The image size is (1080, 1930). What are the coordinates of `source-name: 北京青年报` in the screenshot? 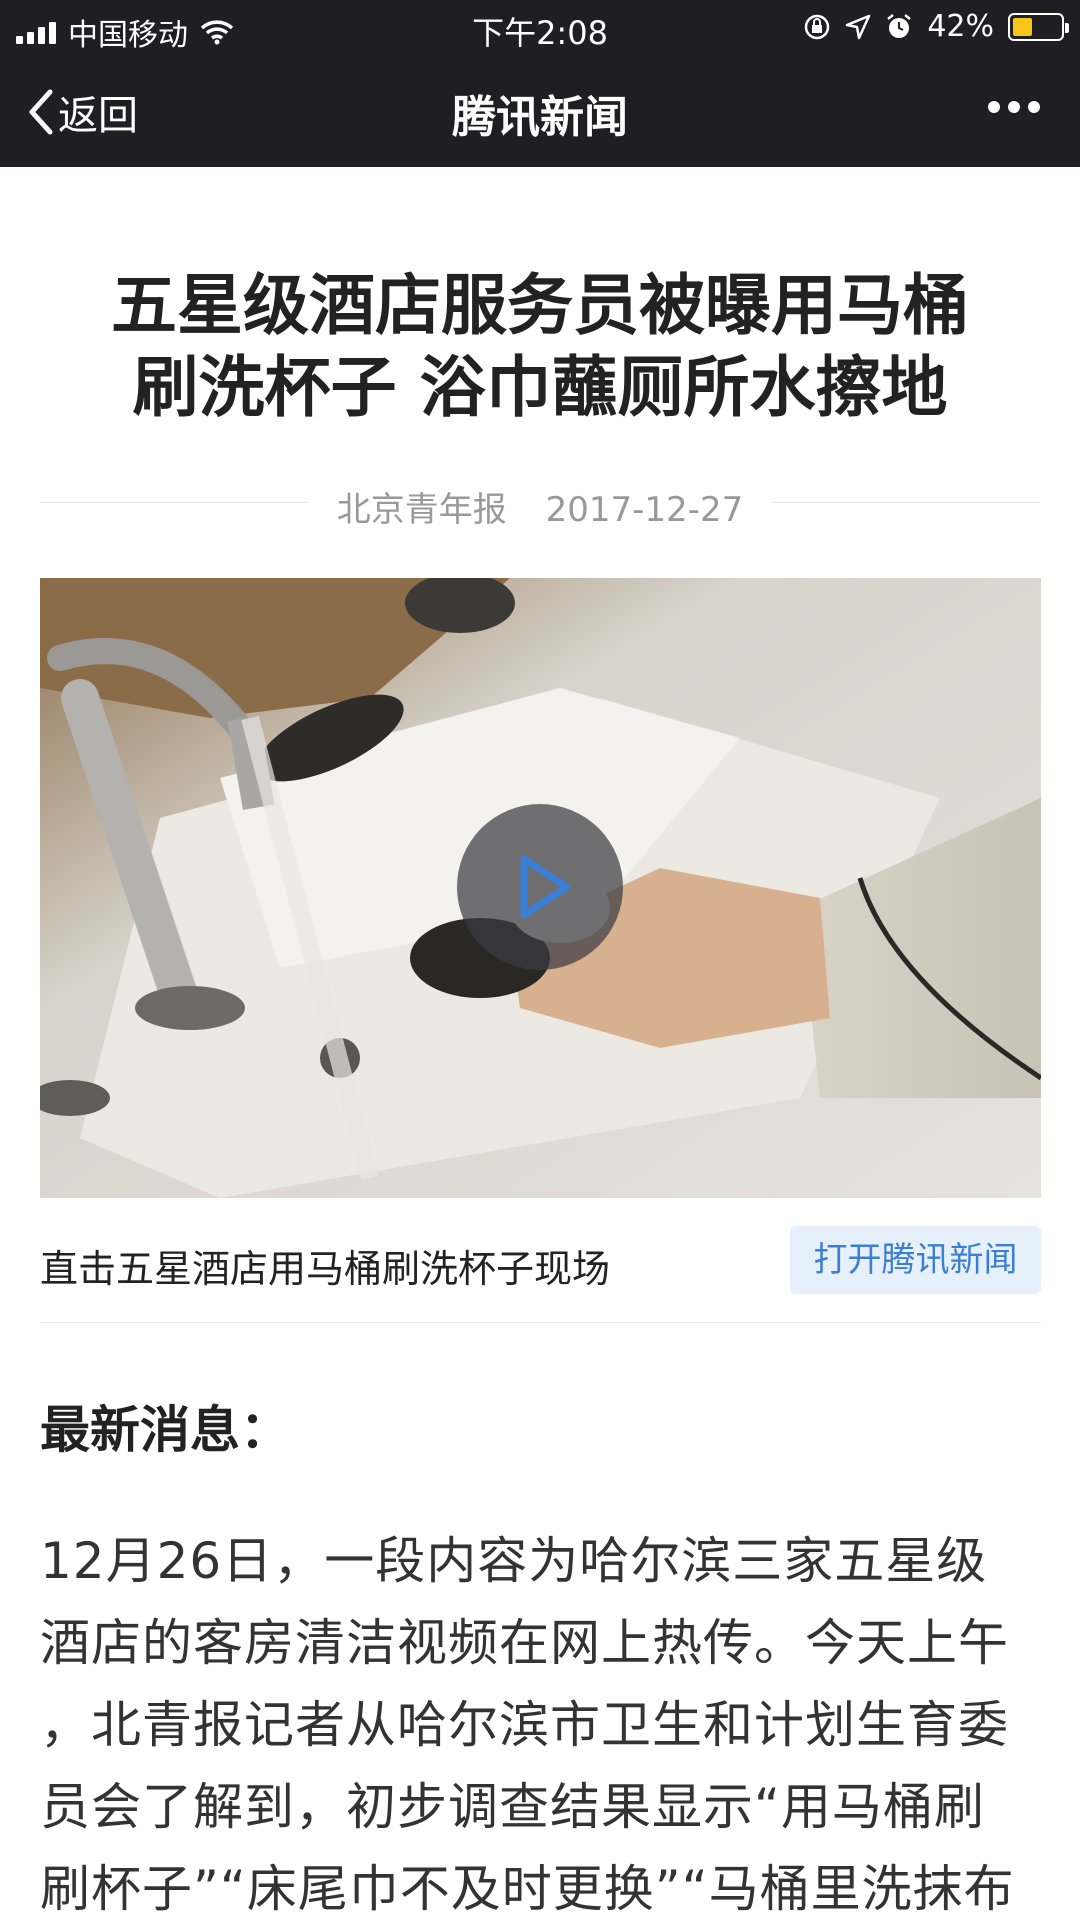 It's located at (421, 510).